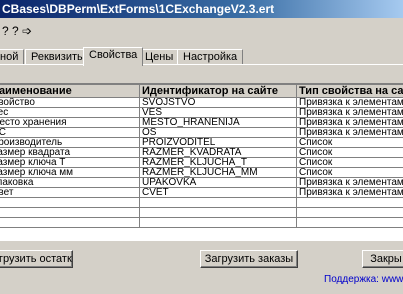 This screenshot has height=294, width=403. I want to click on tab-strip: ной Реквизиты Свойства Цены Настройка, so click(201, 56).